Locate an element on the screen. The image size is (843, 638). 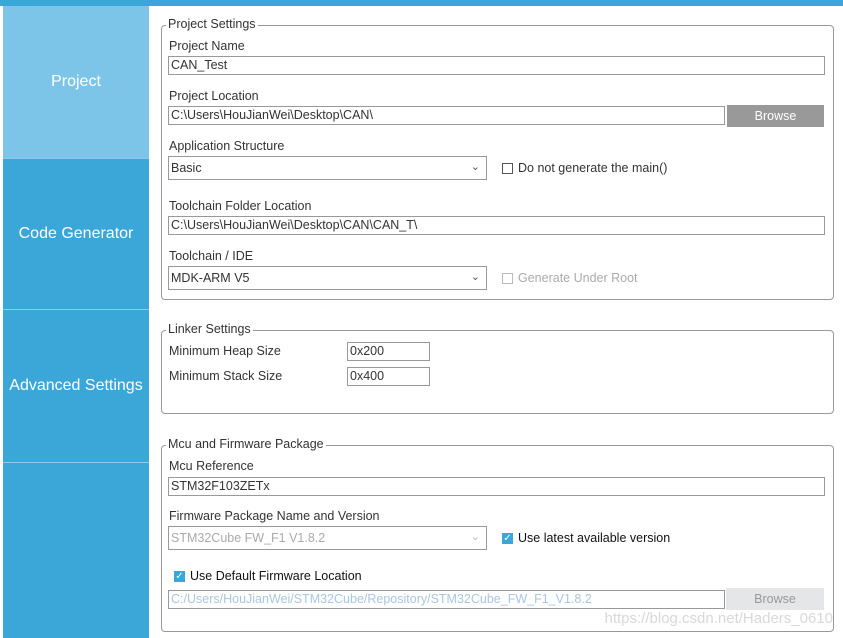
project-location-label: Project Location is located at coordinates (214, 96).